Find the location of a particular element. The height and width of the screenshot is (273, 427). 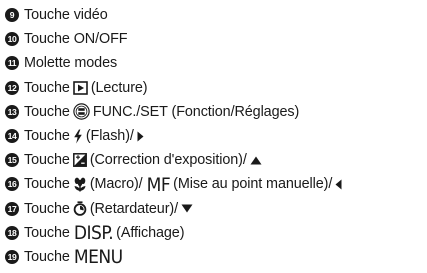

item-label: Touche ON/OFF is located at coordinates (76, 39).